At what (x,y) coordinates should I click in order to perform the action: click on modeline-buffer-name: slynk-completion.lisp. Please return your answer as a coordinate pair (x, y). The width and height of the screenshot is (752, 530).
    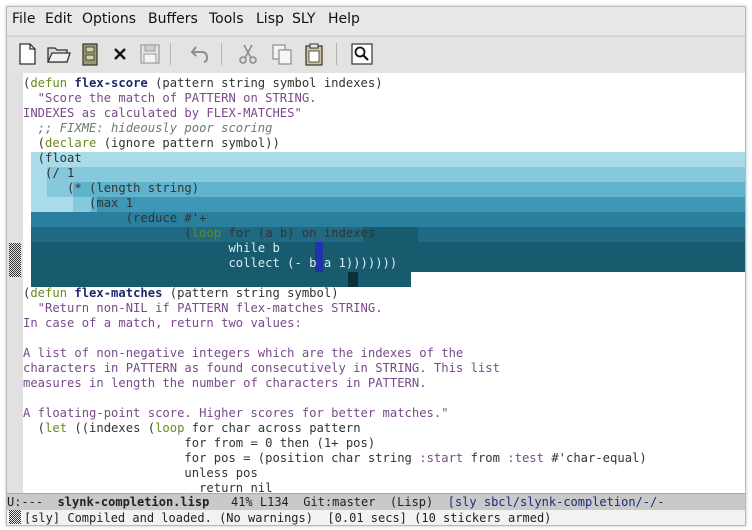
    Looking at the image, I should click on (134, 502).